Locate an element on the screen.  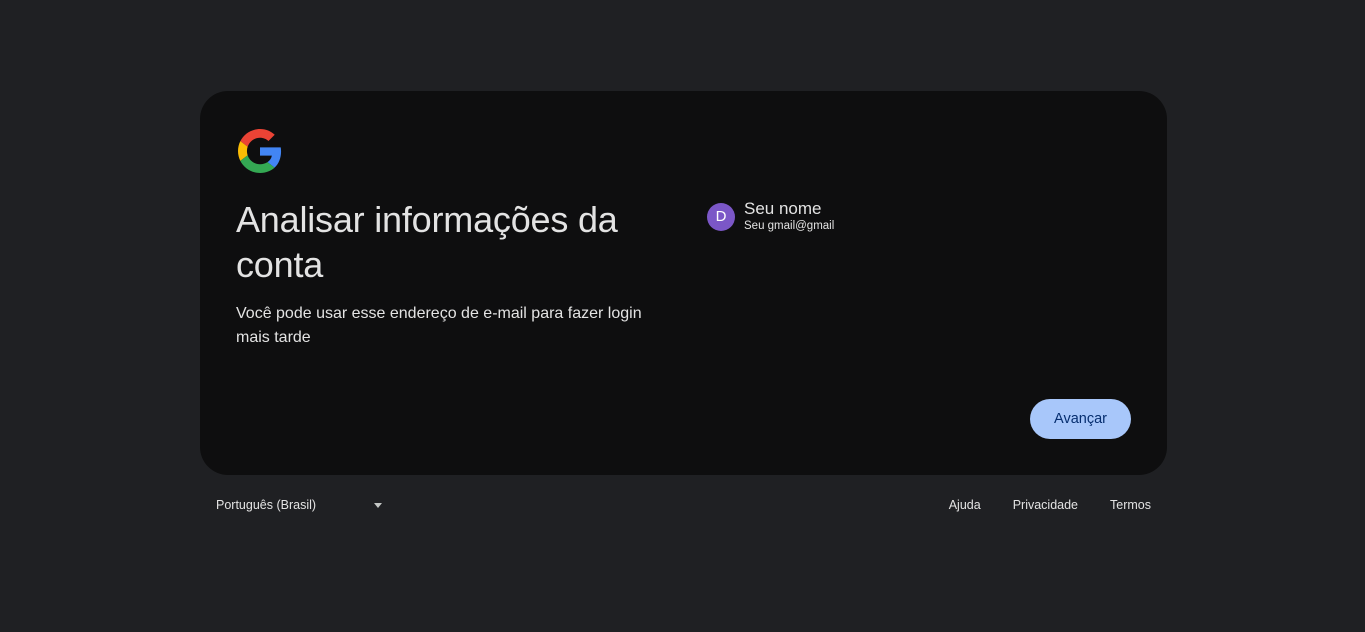
next-button: Avançar is located at coordinates (1080, 419).